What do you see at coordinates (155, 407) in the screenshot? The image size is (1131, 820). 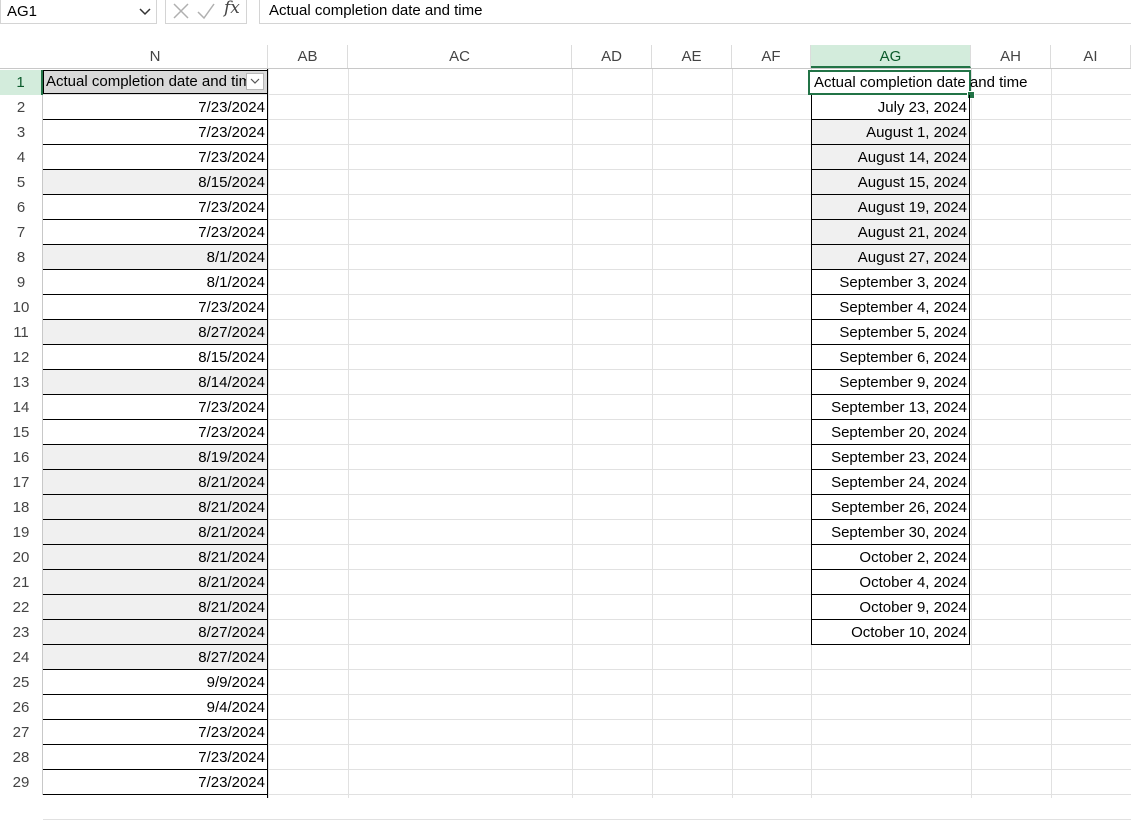 I see `cell-n14: 7/23/2024` at bounding box center [155, 407].